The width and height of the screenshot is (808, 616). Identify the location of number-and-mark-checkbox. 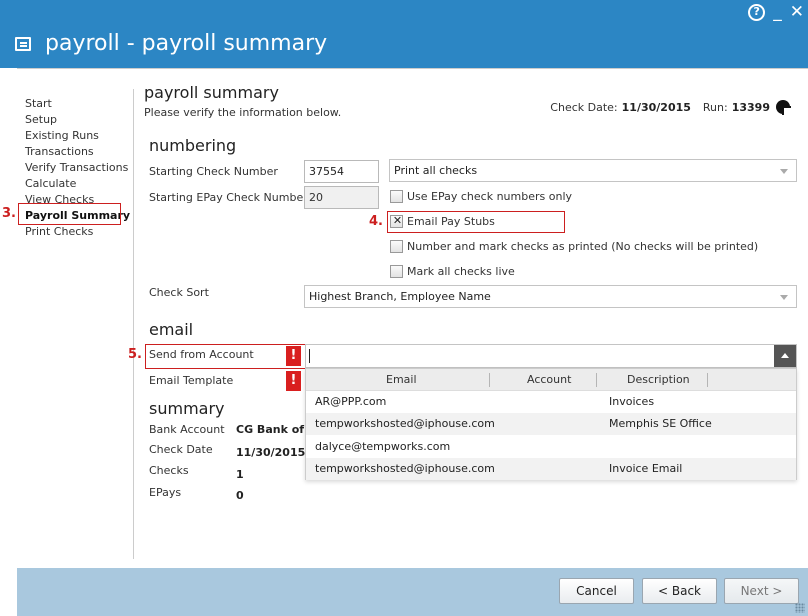
(396, 246).